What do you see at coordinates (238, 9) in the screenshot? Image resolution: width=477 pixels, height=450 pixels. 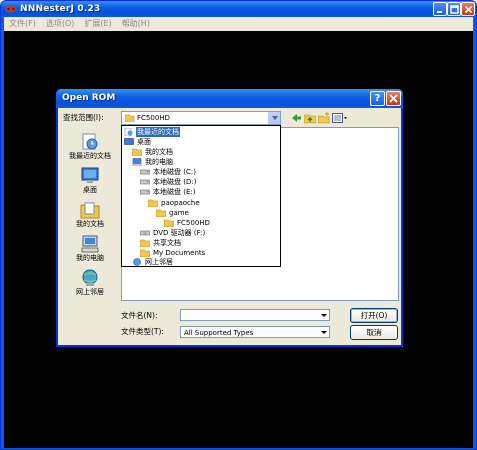 I see `app-title-bar: NNNesterJ 0.23` at bounding box center [238, 9].